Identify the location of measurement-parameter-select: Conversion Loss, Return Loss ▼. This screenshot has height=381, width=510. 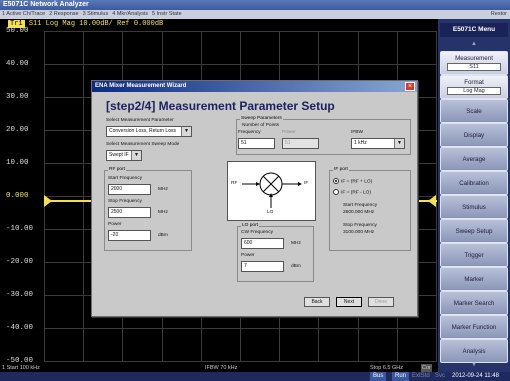
(149, 131).